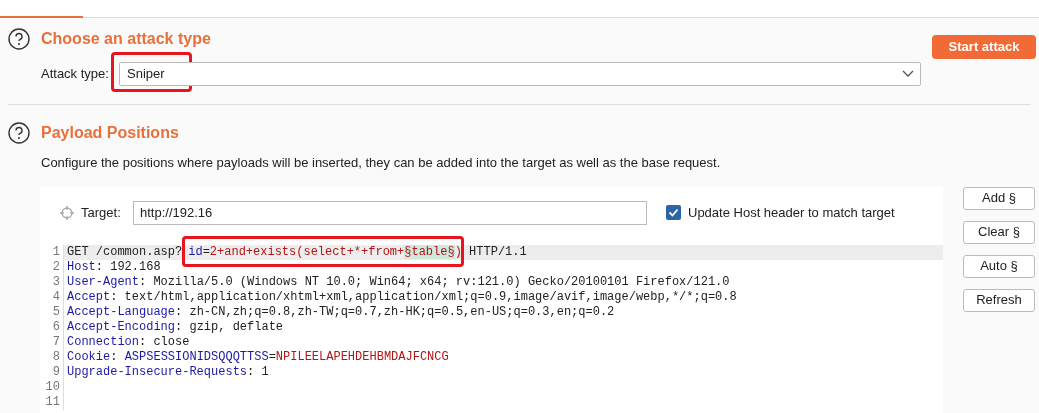 This screenshot has height=413, width=1039. I want to click on position-button: Auto §, so click(999, 266).